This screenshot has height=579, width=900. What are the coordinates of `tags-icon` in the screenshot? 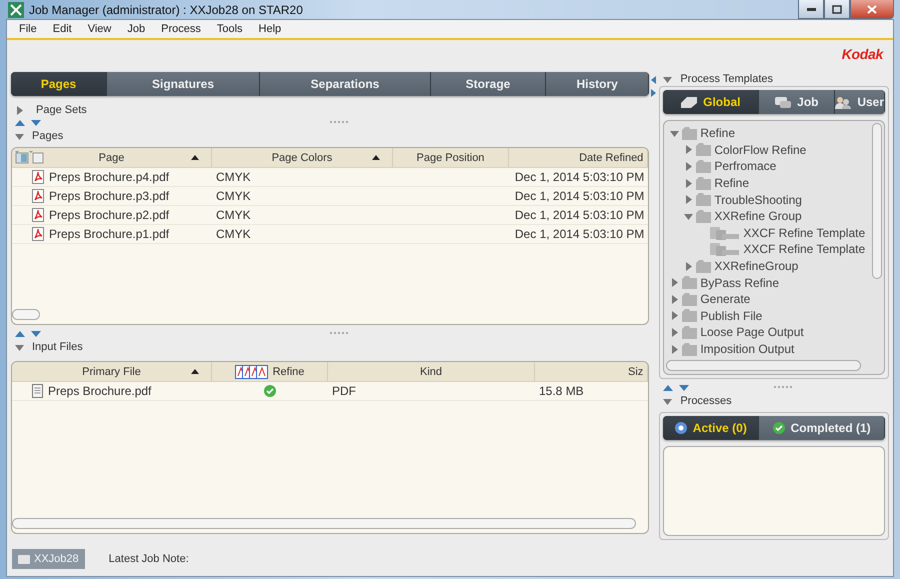 It's located at (783, 102).